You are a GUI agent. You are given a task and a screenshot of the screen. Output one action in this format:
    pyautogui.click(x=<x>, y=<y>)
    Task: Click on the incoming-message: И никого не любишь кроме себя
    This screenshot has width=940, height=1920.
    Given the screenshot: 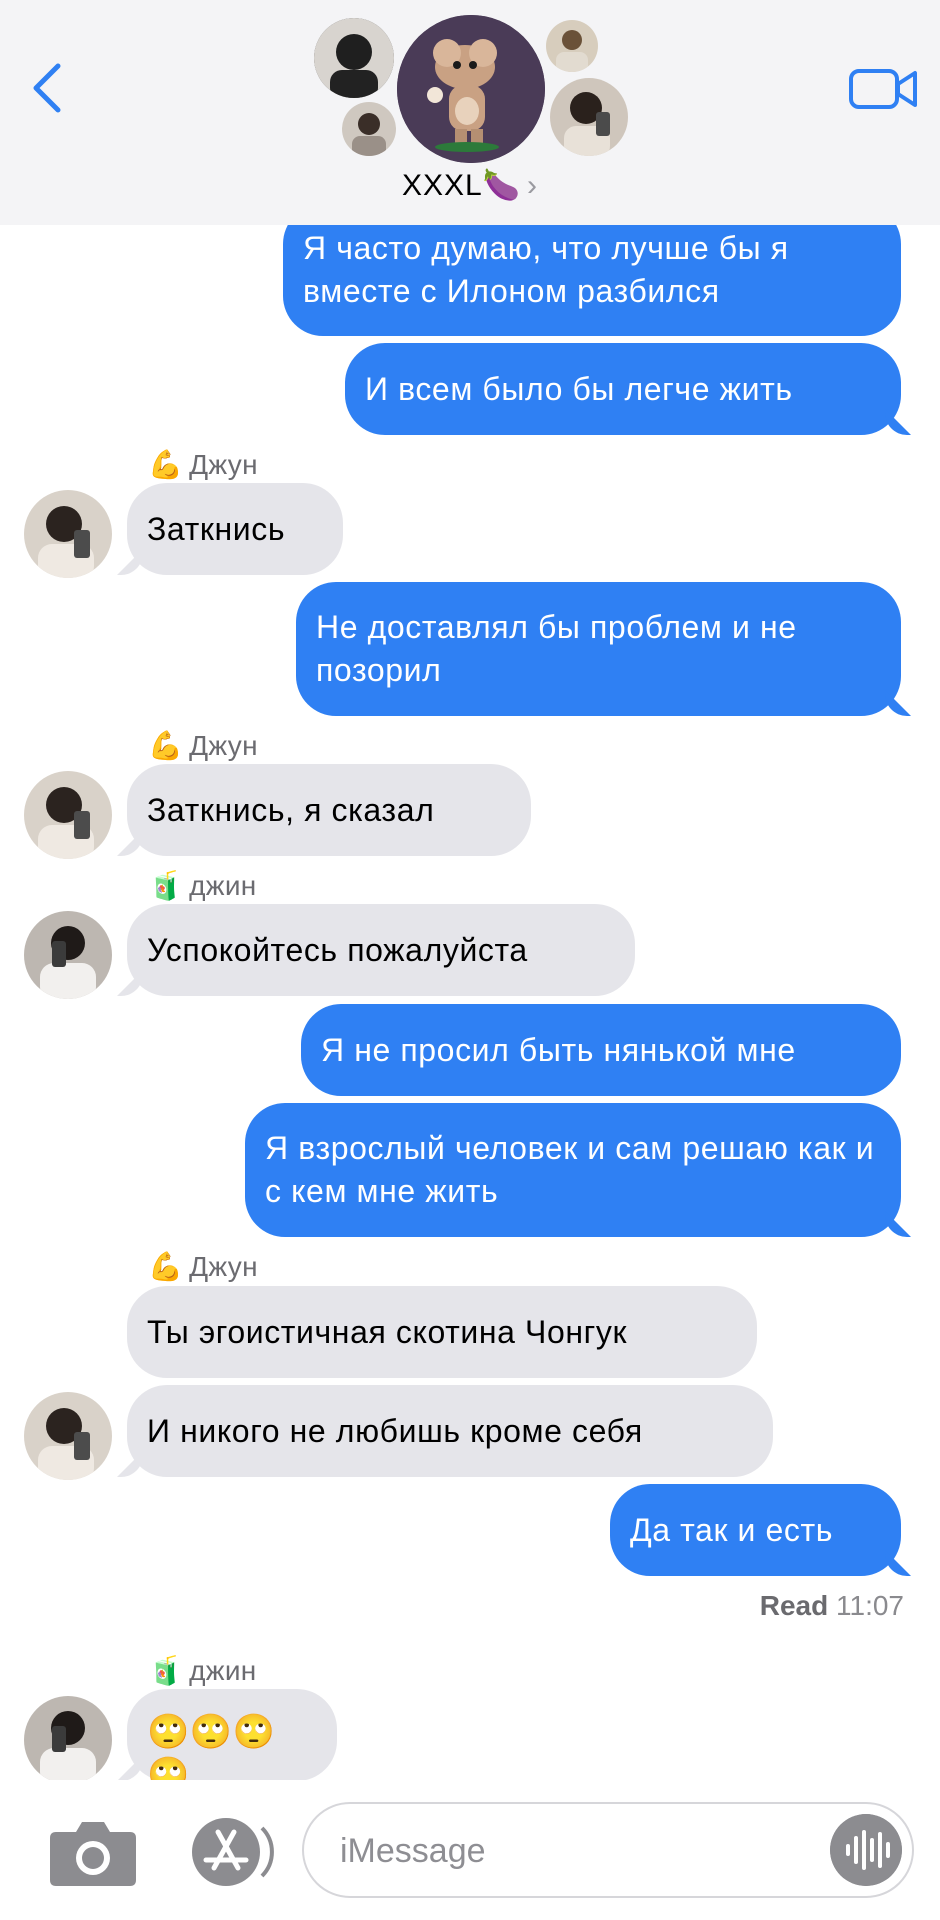 What is the action you would take?
    pyautogui.click(x=450, y=1431)
    